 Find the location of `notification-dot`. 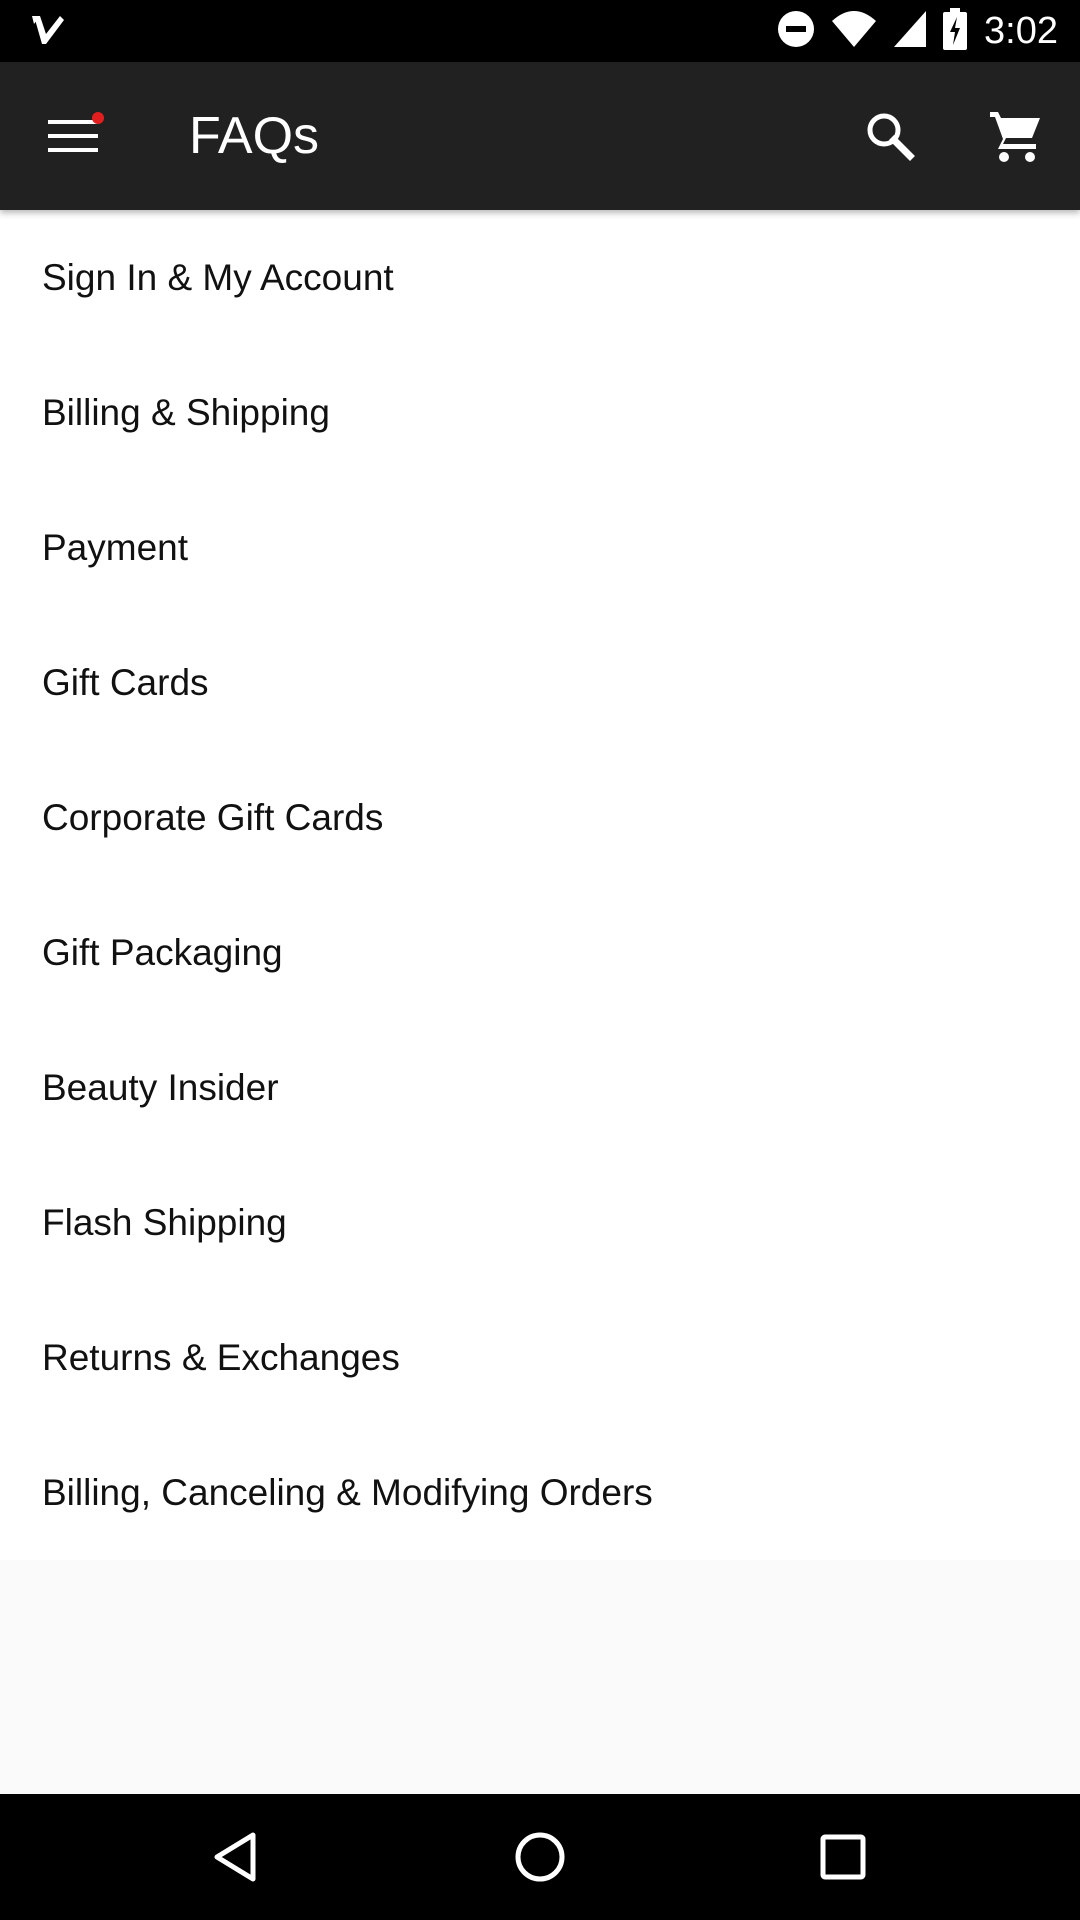

notification-dot is located at coordinates (98, 118).